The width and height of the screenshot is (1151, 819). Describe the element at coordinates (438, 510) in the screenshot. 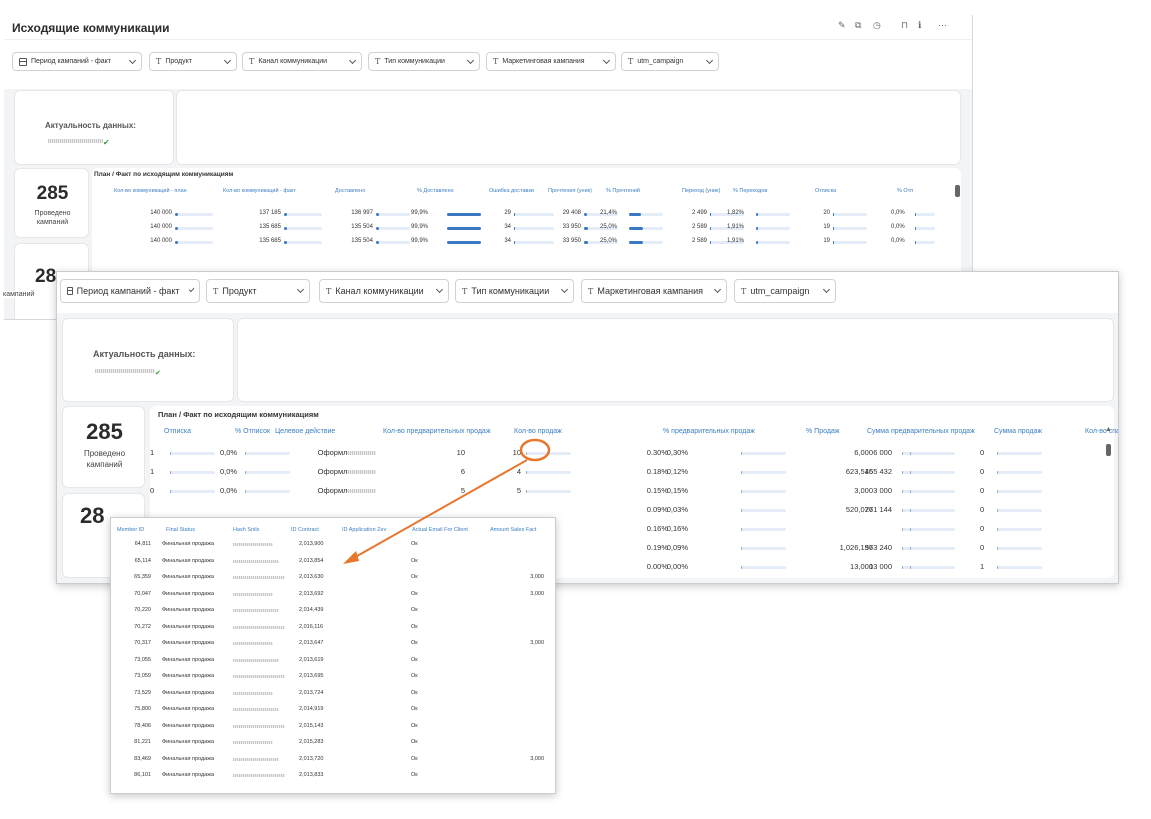

I see `annotation-arrow-line` at that location.